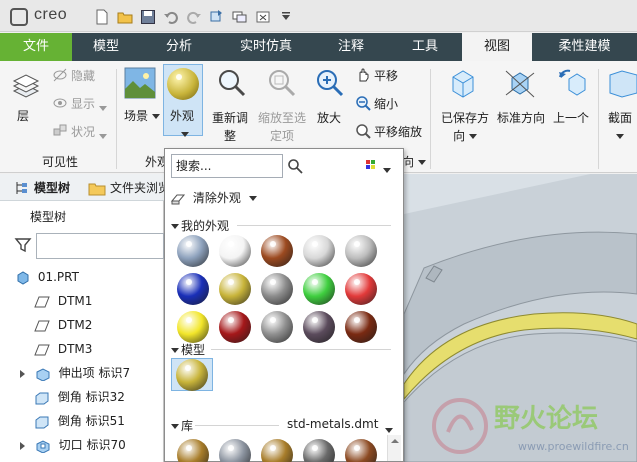  I want to click on hide-button: 隐藏, so click(83, 75).